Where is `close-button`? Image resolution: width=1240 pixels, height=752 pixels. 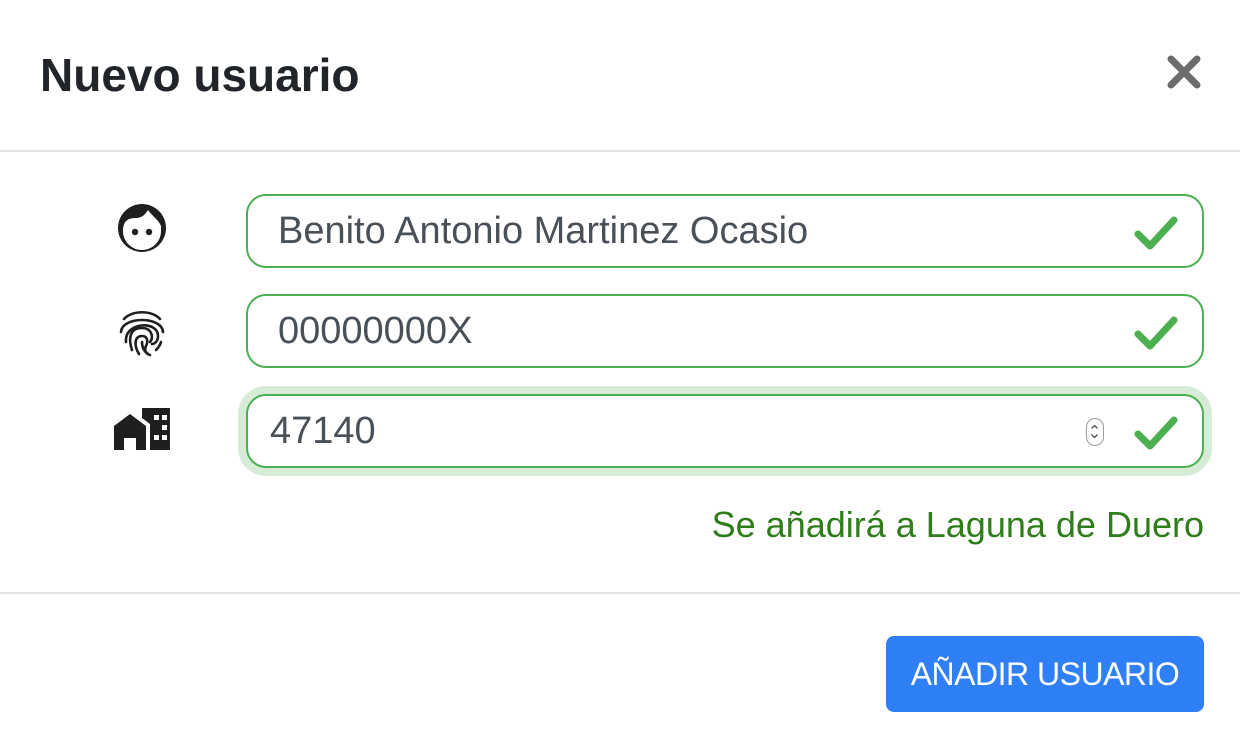
close-button is located at coordinates (1184, 72).